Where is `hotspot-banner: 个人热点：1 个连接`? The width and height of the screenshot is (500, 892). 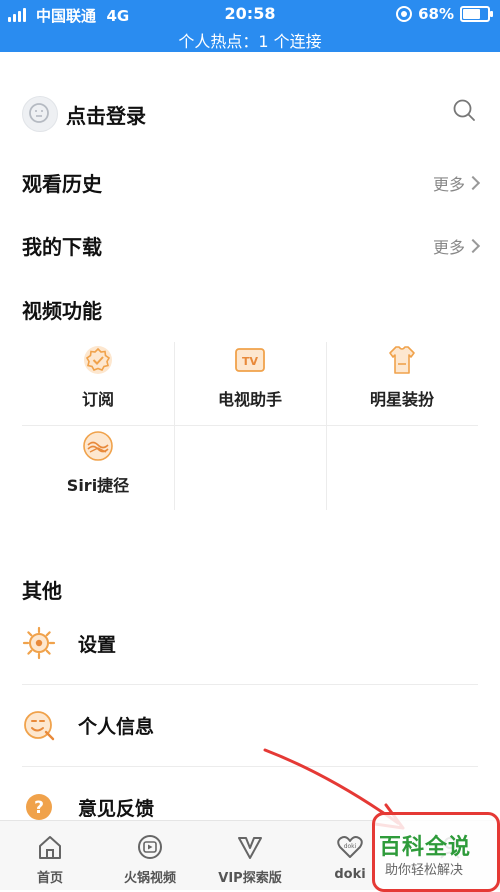 hotspot-banner: 个人热点：1 个连接 is located at coordinates (250, 40).